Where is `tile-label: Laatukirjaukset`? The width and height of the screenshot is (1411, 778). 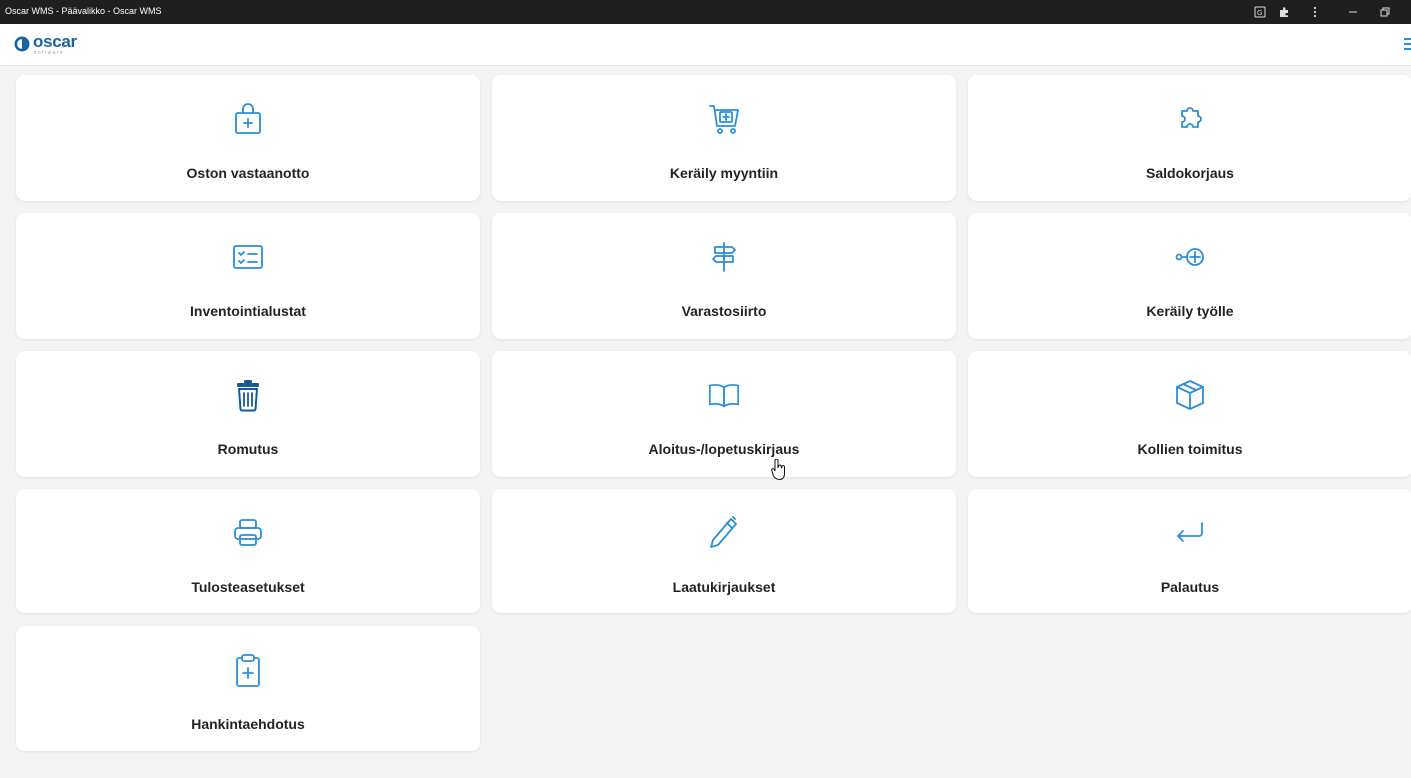 tile-label: Laatukirjaukset is located at coordinates (724, 587).